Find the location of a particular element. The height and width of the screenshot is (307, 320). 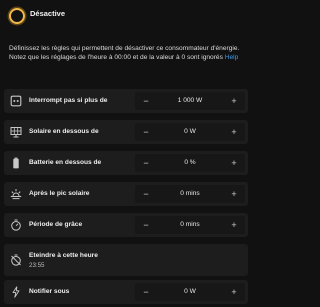

stepper-value: 0 % is located at coordinates (190, 162).